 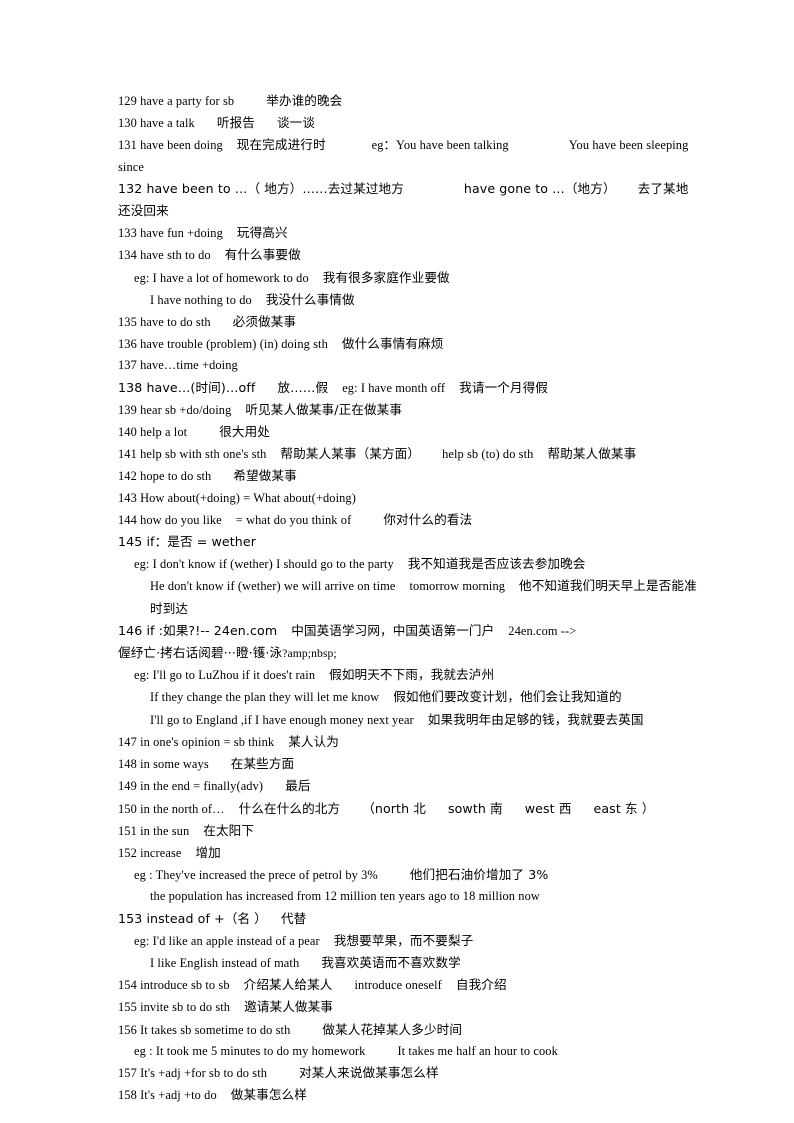 I want to click on text-line: 133 have fun +doing 玩得高兴, so click(x=408, y=233).